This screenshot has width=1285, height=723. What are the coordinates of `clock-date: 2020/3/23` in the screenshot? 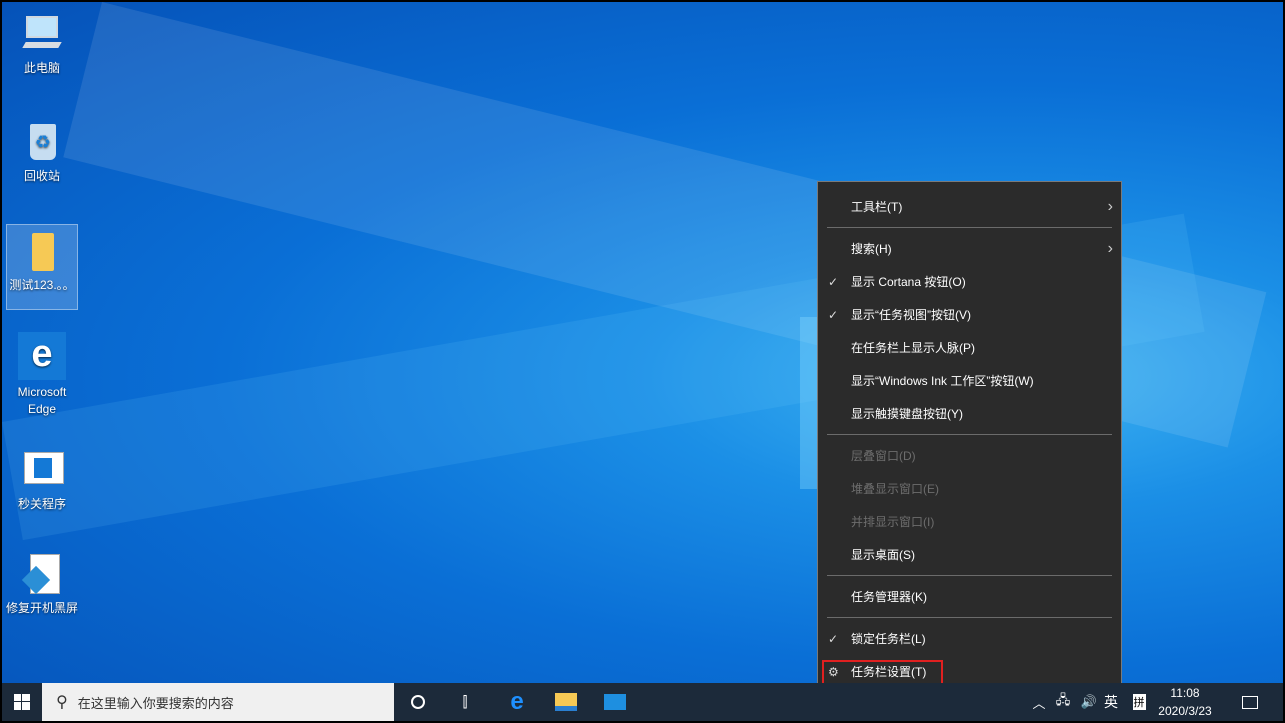 It's located at (1185, 711).